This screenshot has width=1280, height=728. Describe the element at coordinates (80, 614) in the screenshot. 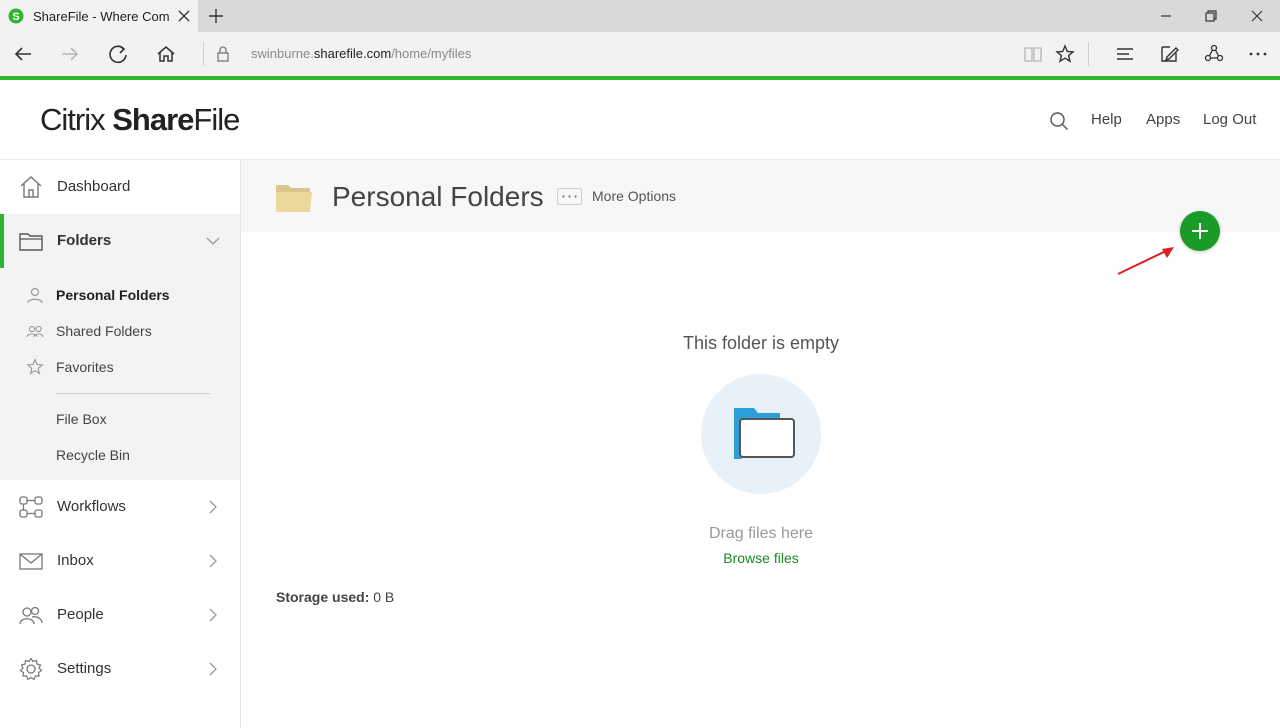

I see `sidebar-item-label: People` at that location.